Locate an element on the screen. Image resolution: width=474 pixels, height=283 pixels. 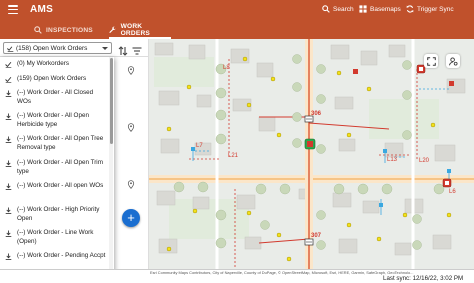
chevron-down-icon is located at coordinates (105, 48).